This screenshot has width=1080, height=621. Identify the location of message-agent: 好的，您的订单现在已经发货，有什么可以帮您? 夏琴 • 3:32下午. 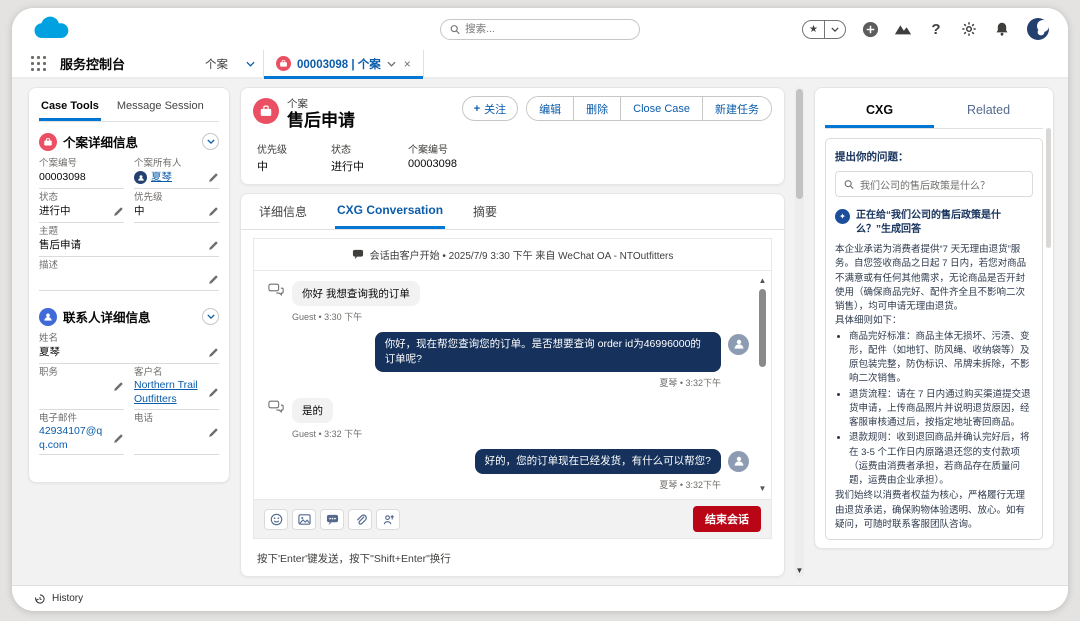
(508, 469).